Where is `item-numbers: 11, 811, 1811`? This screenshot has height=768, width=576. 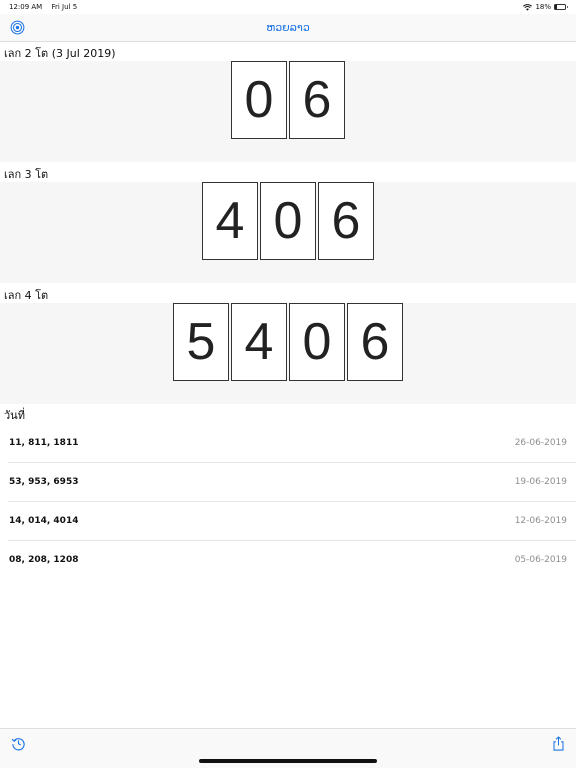 item-numbers: 11, 811, 1811 is located at coordinates (44, 443).